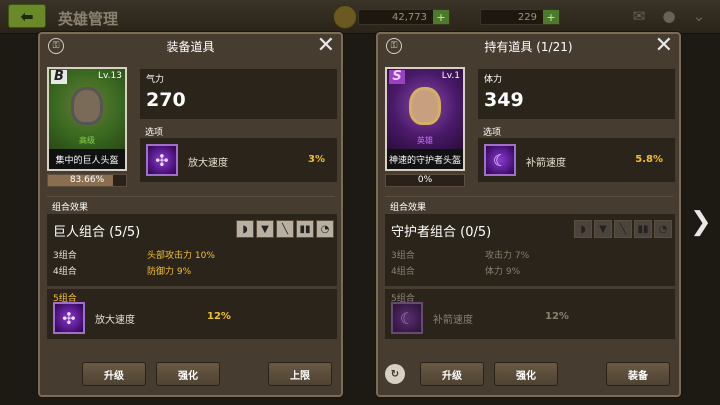 The height and width of the screenshot is (405, 720). Describe the element at coordinates (87, 159) in the screenshot. I see `item-name: 集中的巨人头盔` at that location.